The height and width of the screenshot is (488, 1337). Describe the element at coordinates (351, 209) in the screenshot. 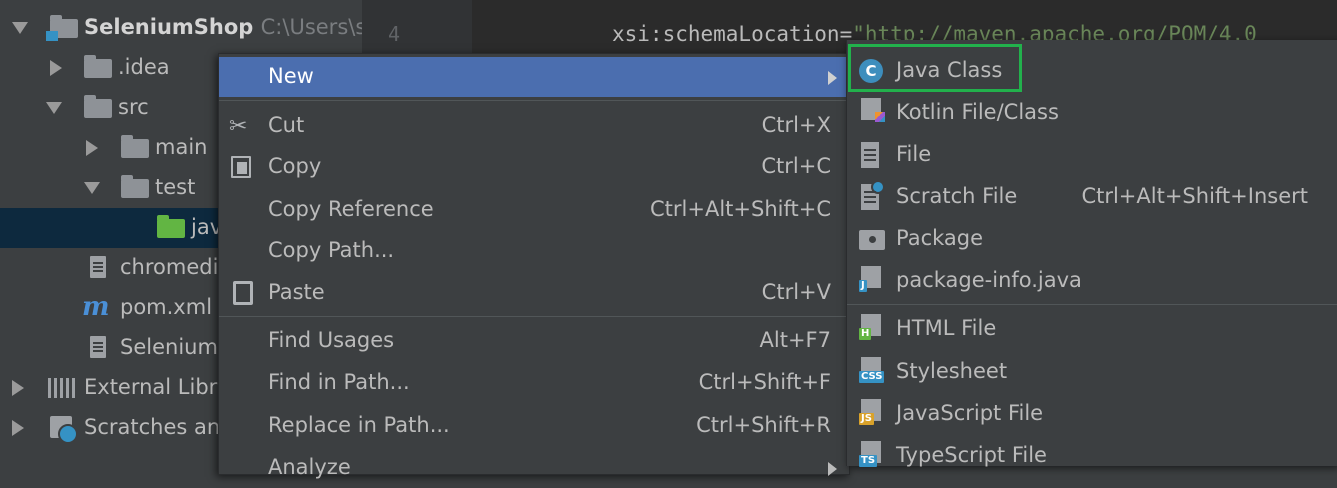

I see `menu-item-label: Copy Reference` at that location.